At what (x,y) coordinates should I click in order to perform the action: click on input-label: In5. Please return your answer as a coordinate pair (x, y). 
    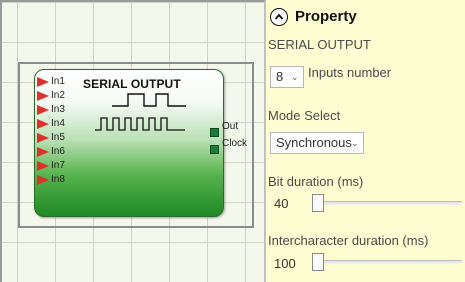
    Looking at the image, I should click on (58, 137).